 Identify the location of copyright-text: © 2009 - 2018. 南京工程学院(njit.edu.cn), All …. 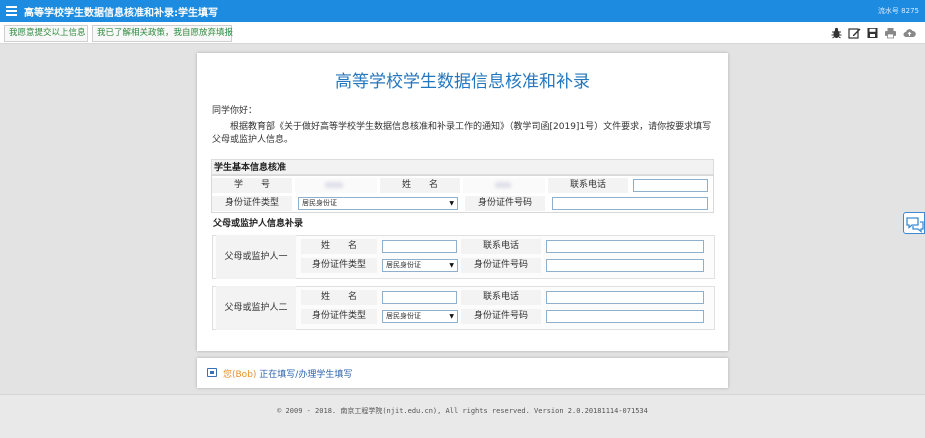
(462, 411).